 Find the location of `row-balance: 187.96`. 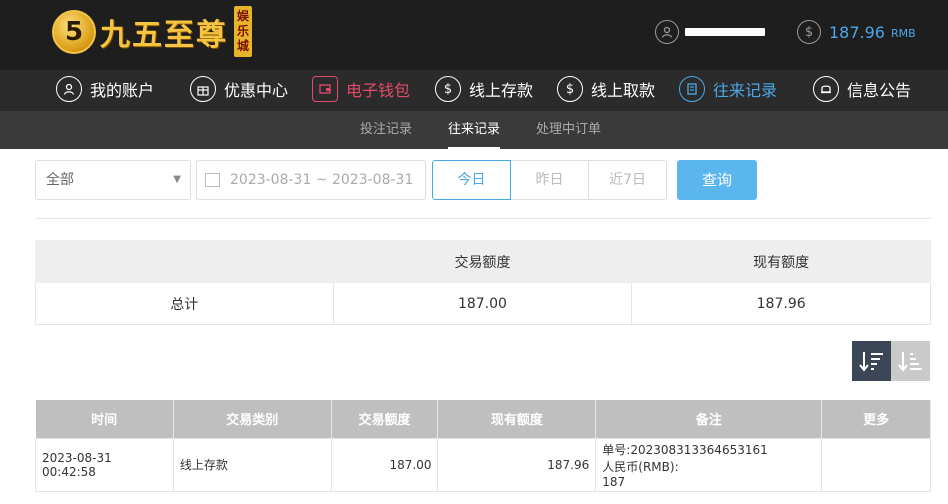

row-balance: 187.96 is located at coordinates (517, 464).